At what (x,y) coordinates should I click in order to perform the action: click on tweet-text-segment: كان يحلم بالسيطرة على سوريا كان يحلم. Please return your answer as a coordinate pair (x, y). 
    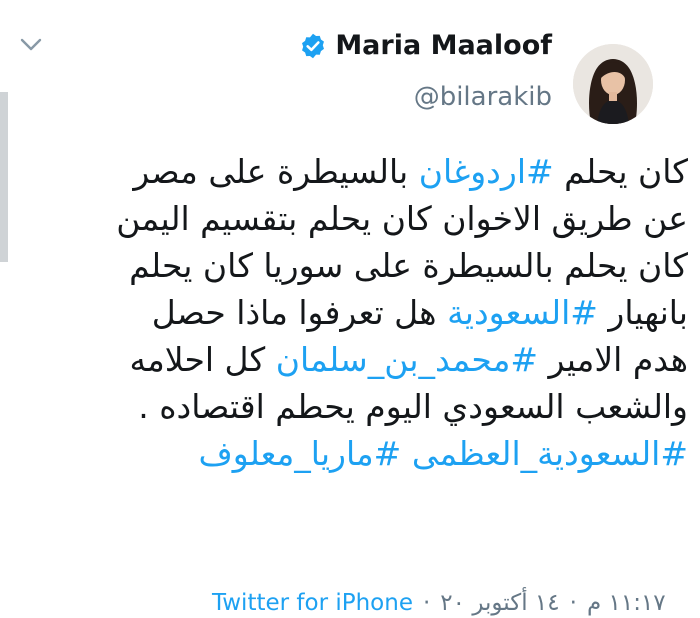
    Looking at the image, I should click on (408, 265).